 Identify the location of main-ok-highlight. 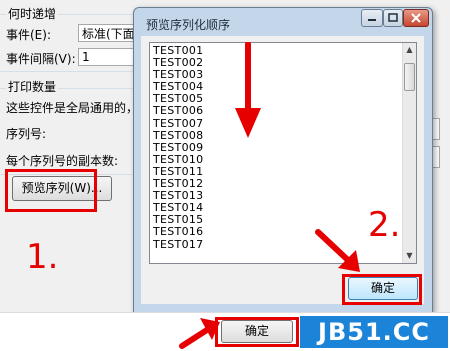
(257, 332).